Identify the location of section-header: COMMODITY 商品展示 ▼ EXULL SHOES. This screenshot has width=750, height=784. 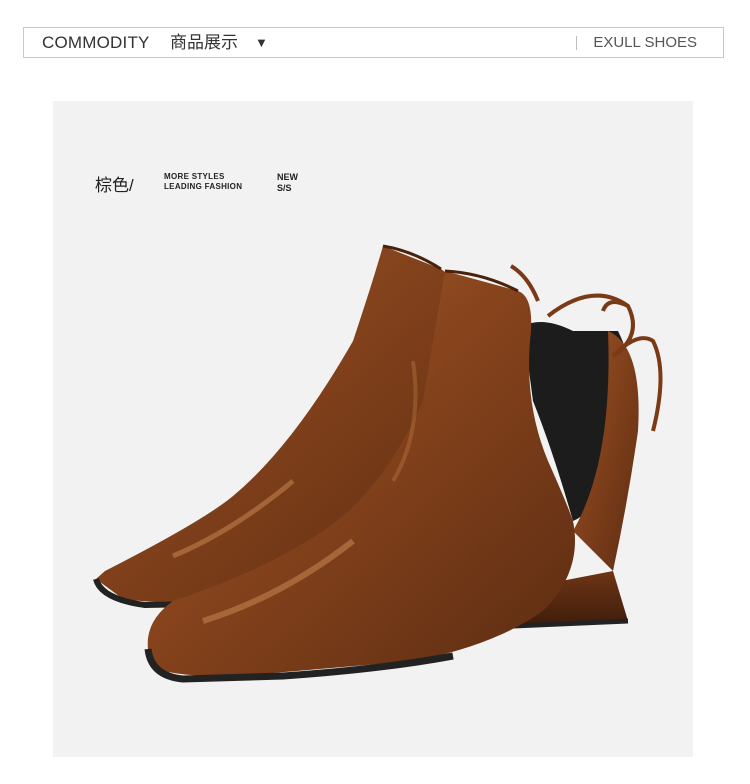
(373, 42).